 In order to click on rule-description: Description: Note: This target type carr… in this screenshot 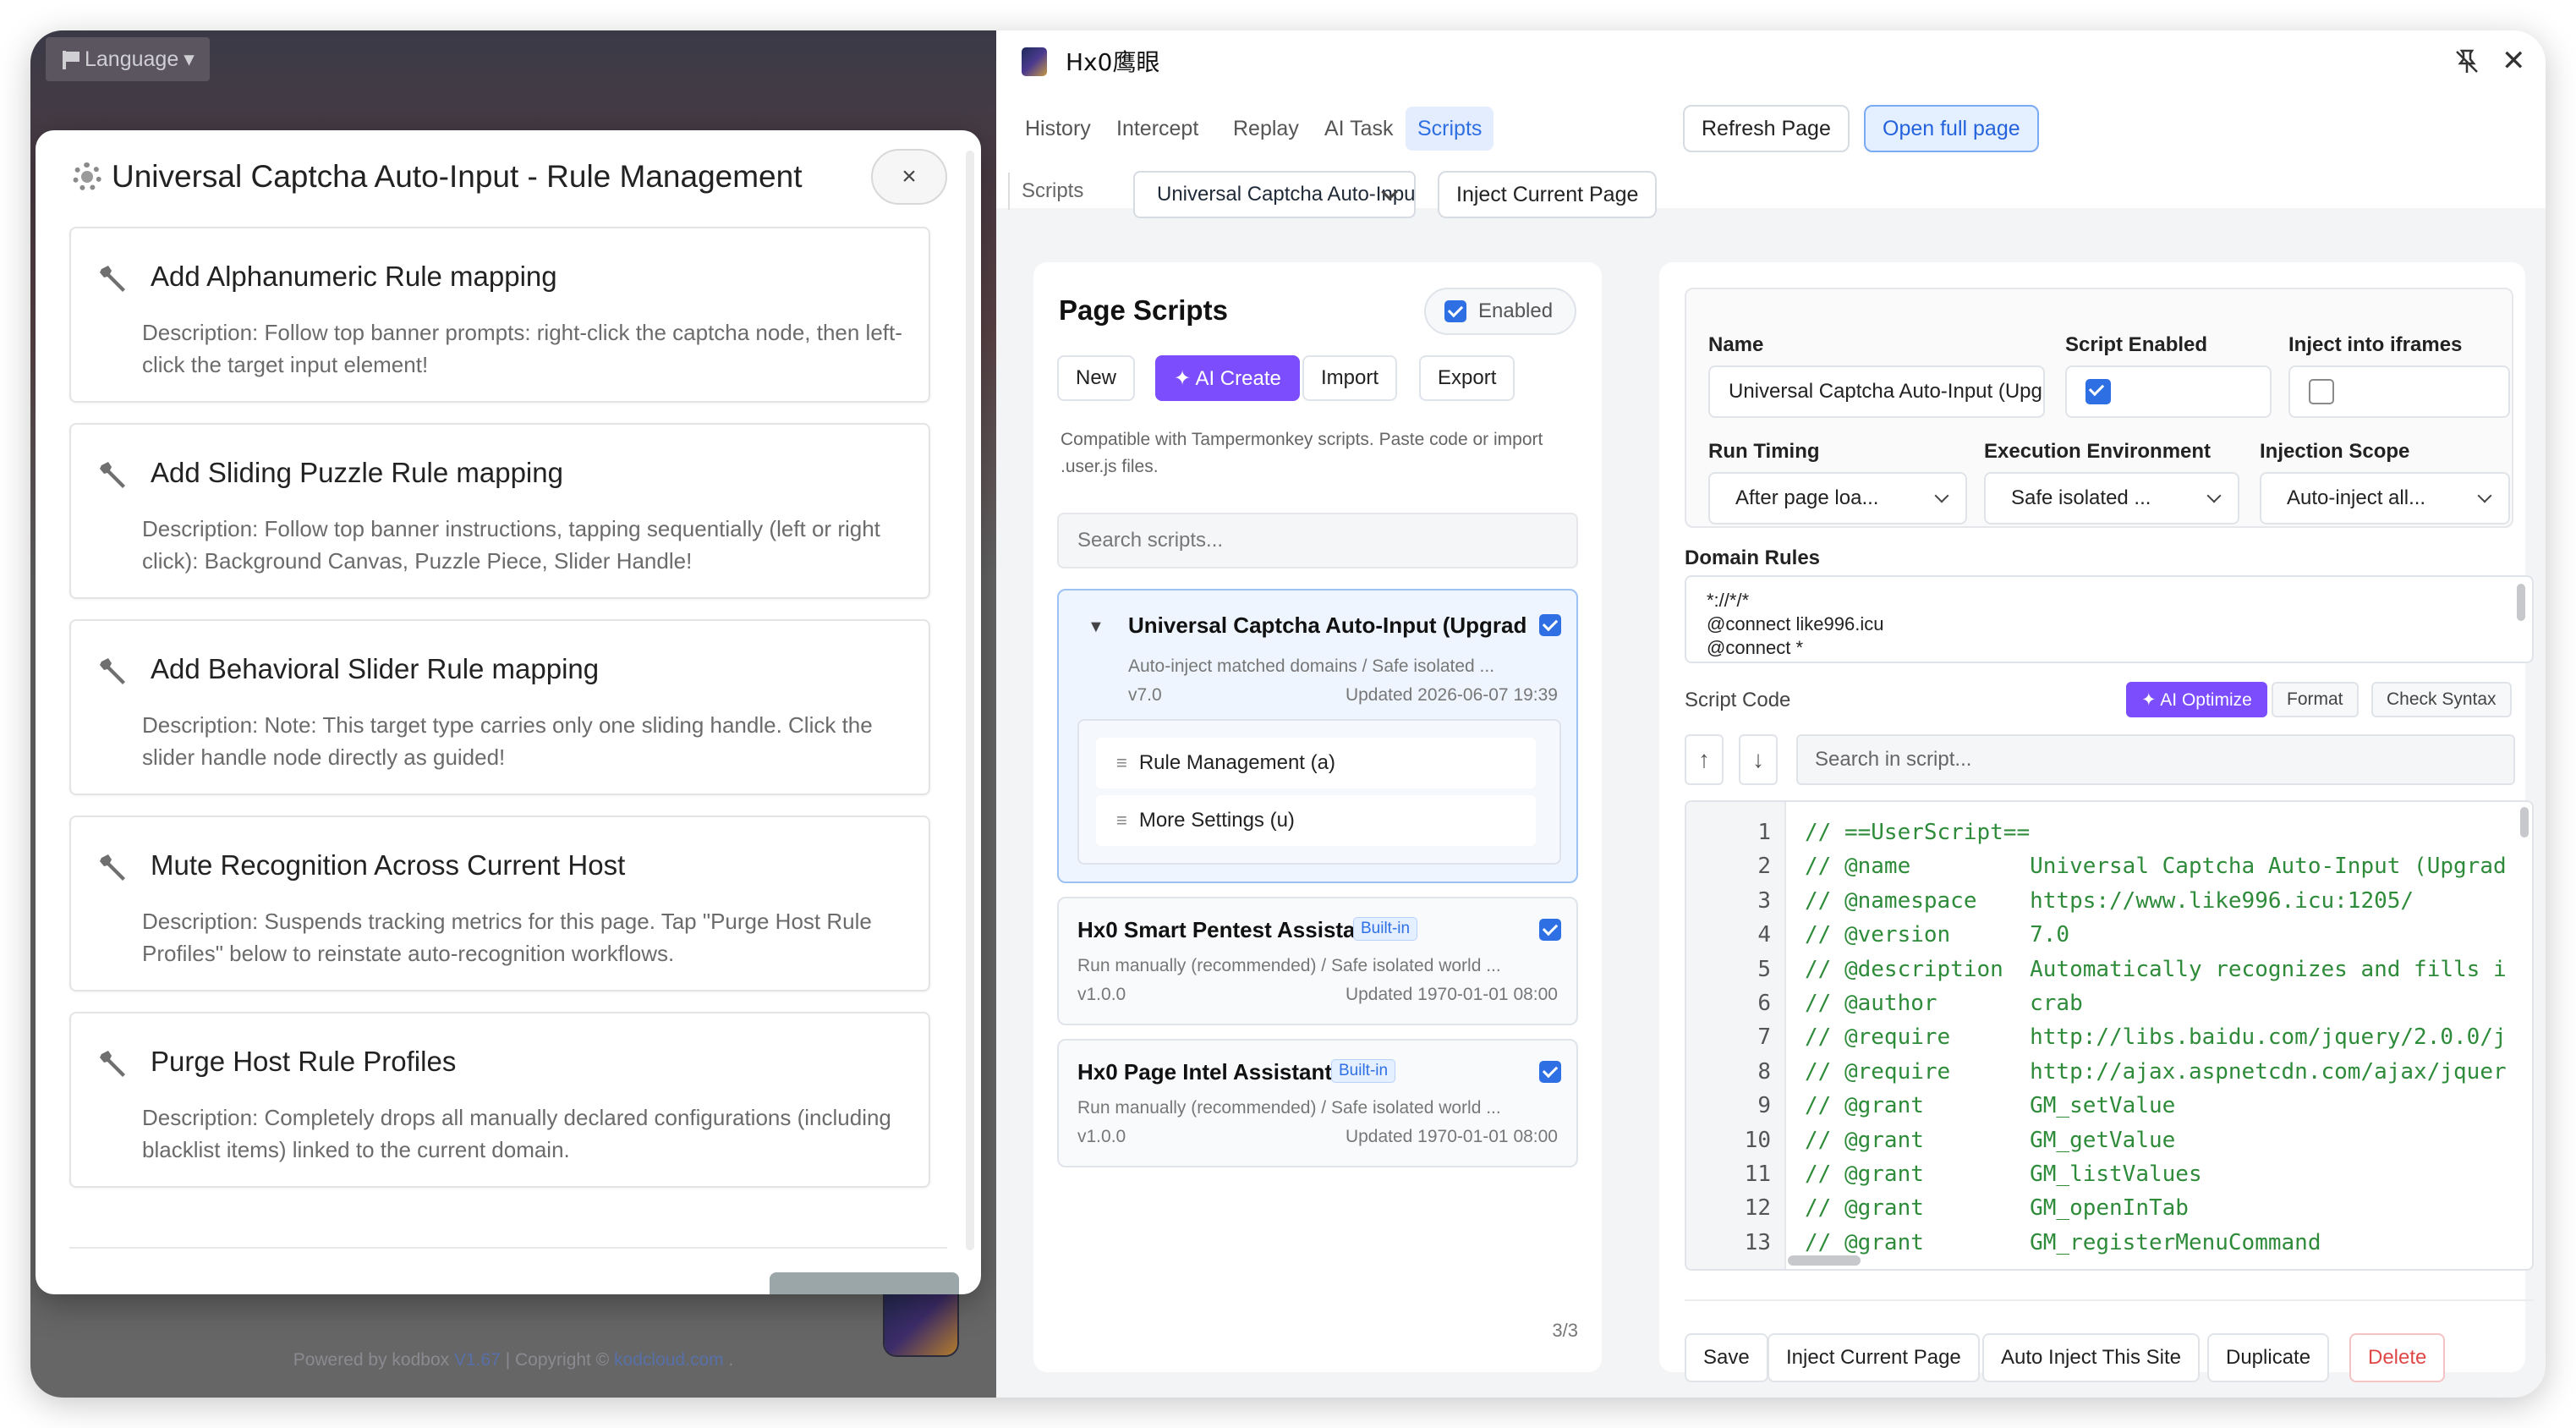, I will do `click(507, 741)`.